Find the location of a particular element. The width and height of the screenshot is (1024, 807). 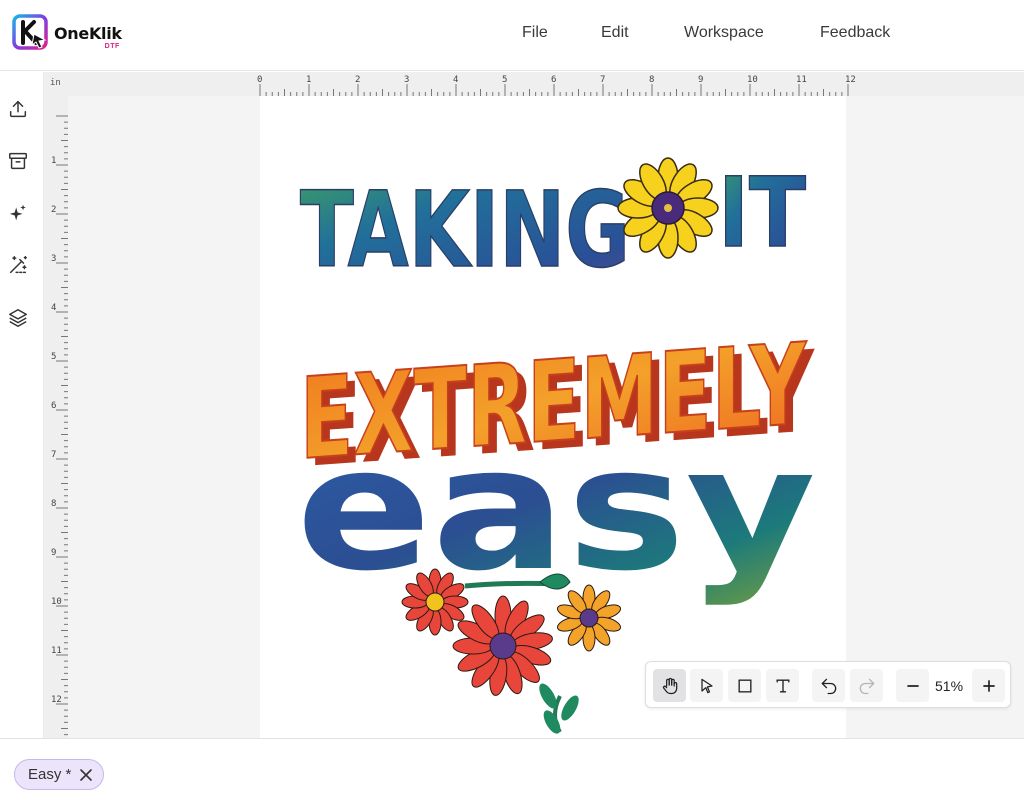

app-logo: OneKlik DTF is located at coordinates (67, 33).